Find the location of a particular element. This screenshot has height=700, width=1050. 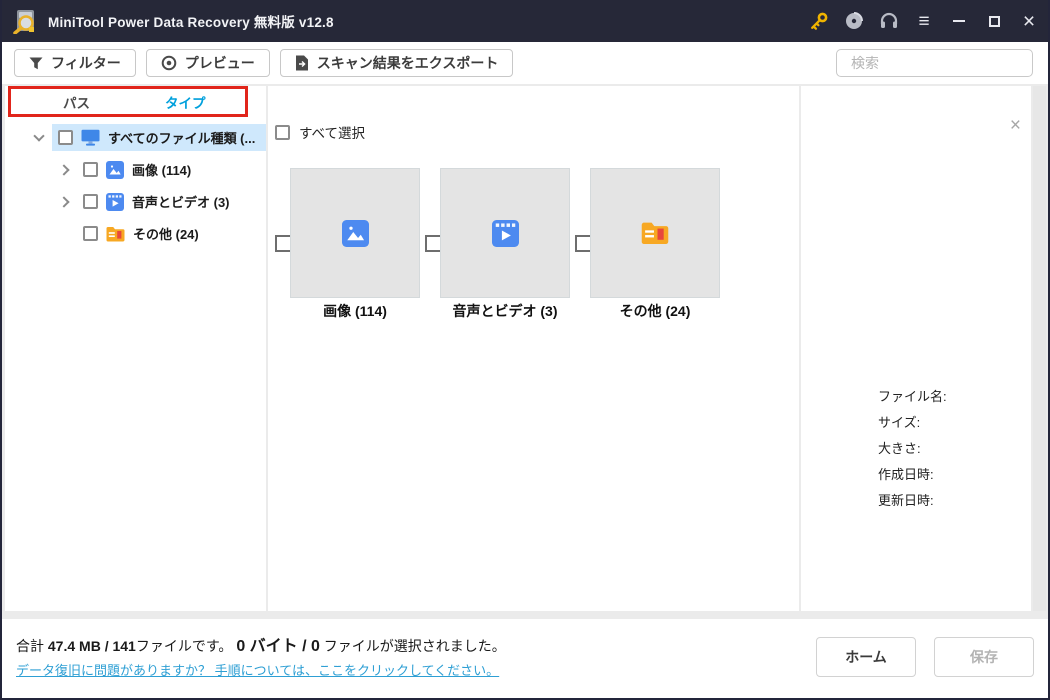

detail-label-size: サイズ: is located at coordinates (899, 422).